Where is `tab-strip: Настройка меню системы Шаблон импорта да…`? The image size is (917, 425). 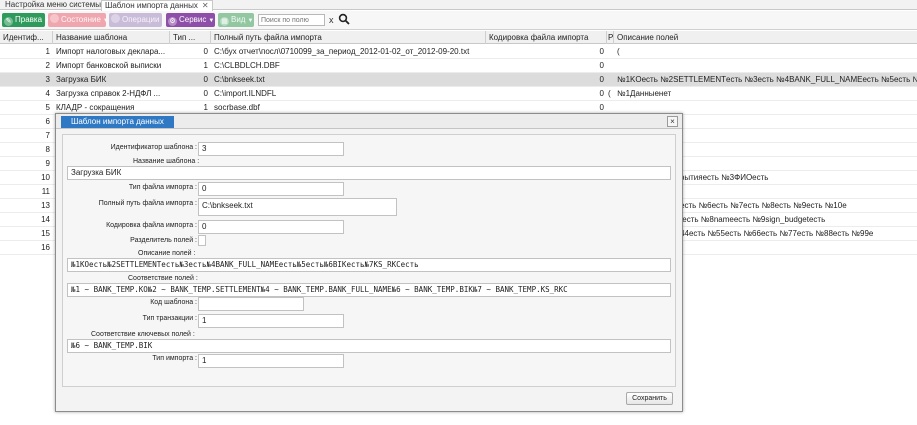
tab-strip: Настройка меню системы Шаблон импорта да… is located at coordinates (458, 5).